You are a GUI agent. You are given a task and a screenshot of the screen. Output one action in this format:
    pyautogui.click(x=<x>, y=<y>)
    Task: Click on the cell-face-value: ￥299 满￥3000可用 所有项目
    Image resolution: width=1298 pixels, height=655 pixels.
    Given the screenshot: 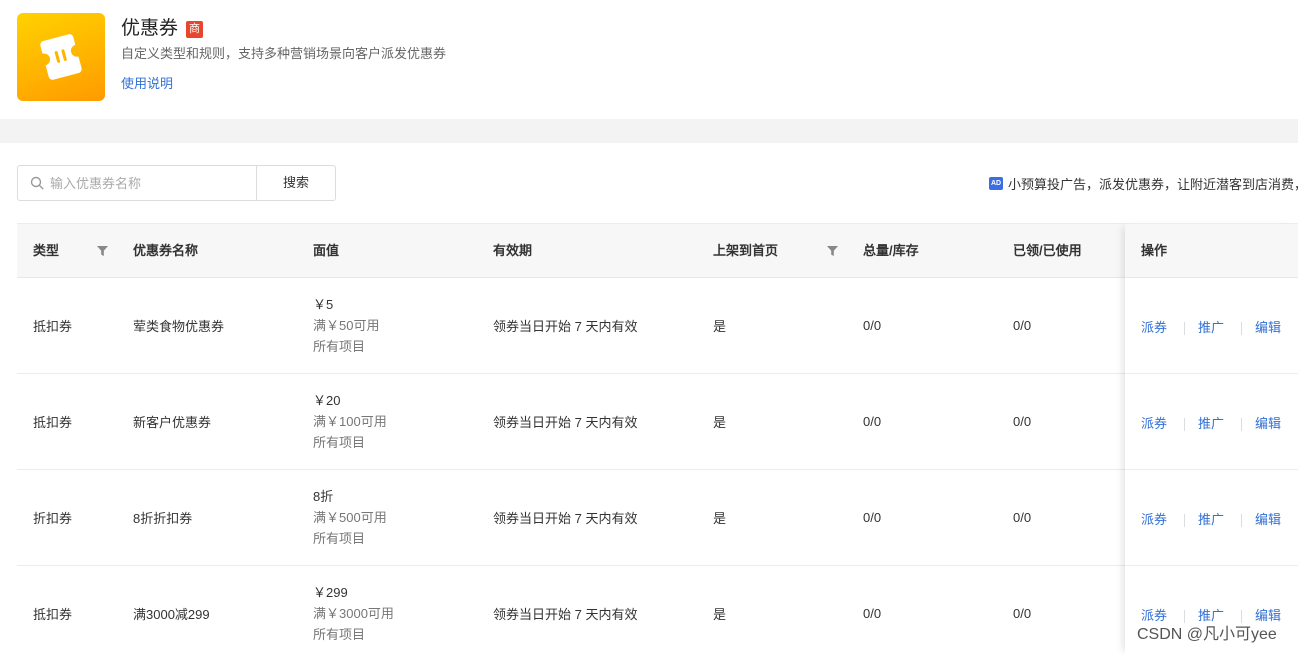 What is the action you would take?
    pyautogui.click(x=353, y=610)
    